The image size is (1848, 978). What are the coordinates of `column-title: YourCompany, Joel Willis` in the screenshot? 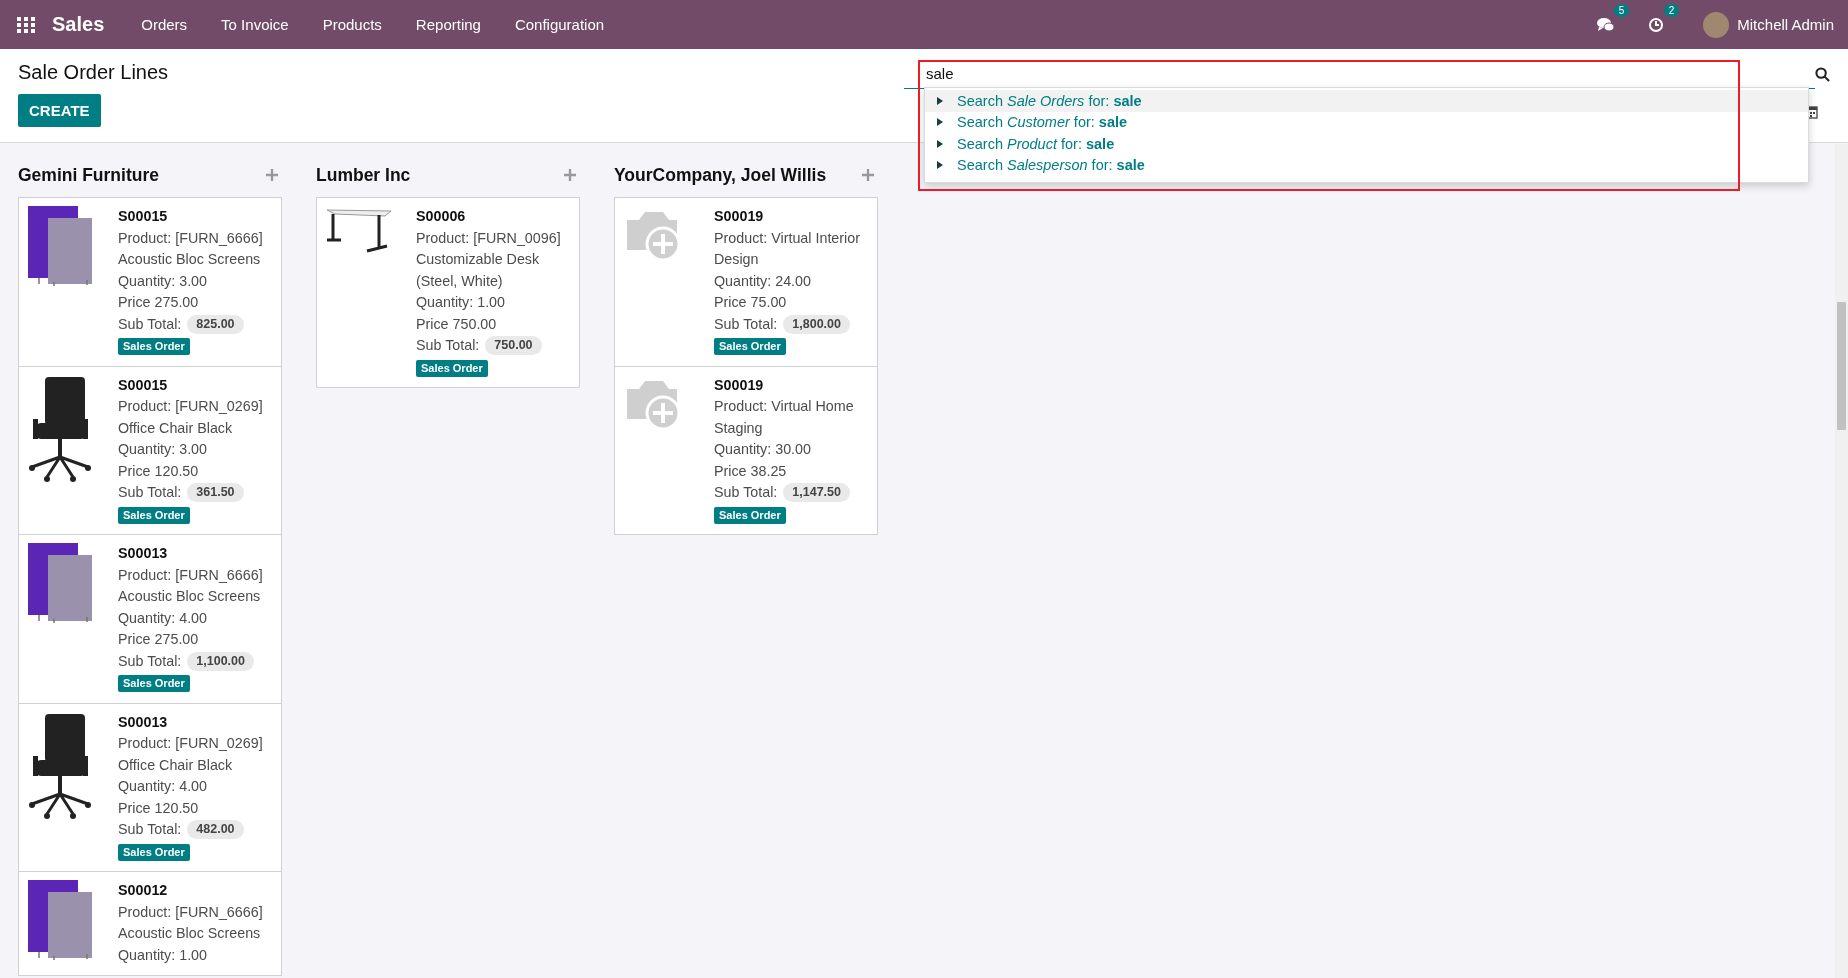 It's located at (720, 175).